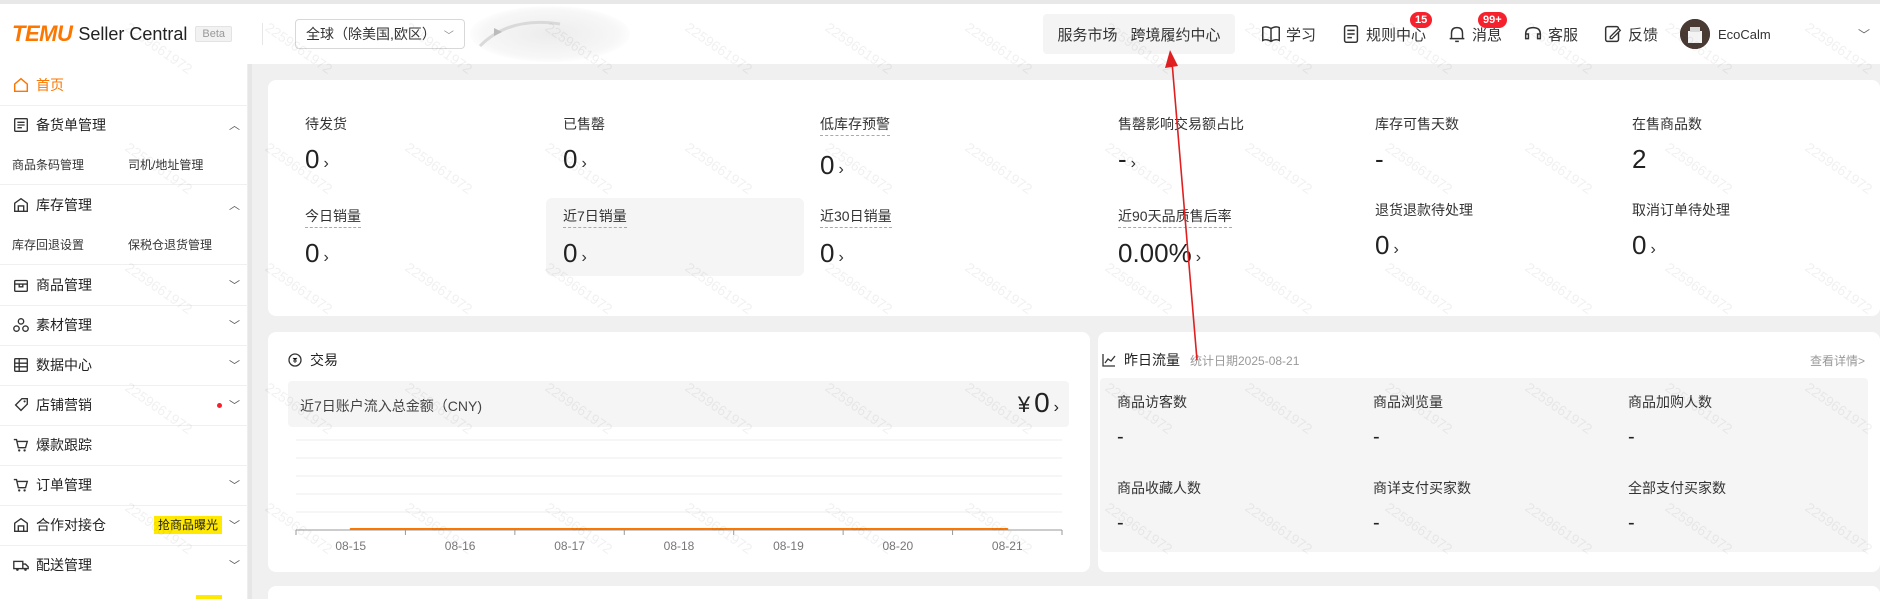  Describe the element at coordinates (1677, 488) in the screenshot. I see `traffic-metric-label: 全部支付买家数` at that location.